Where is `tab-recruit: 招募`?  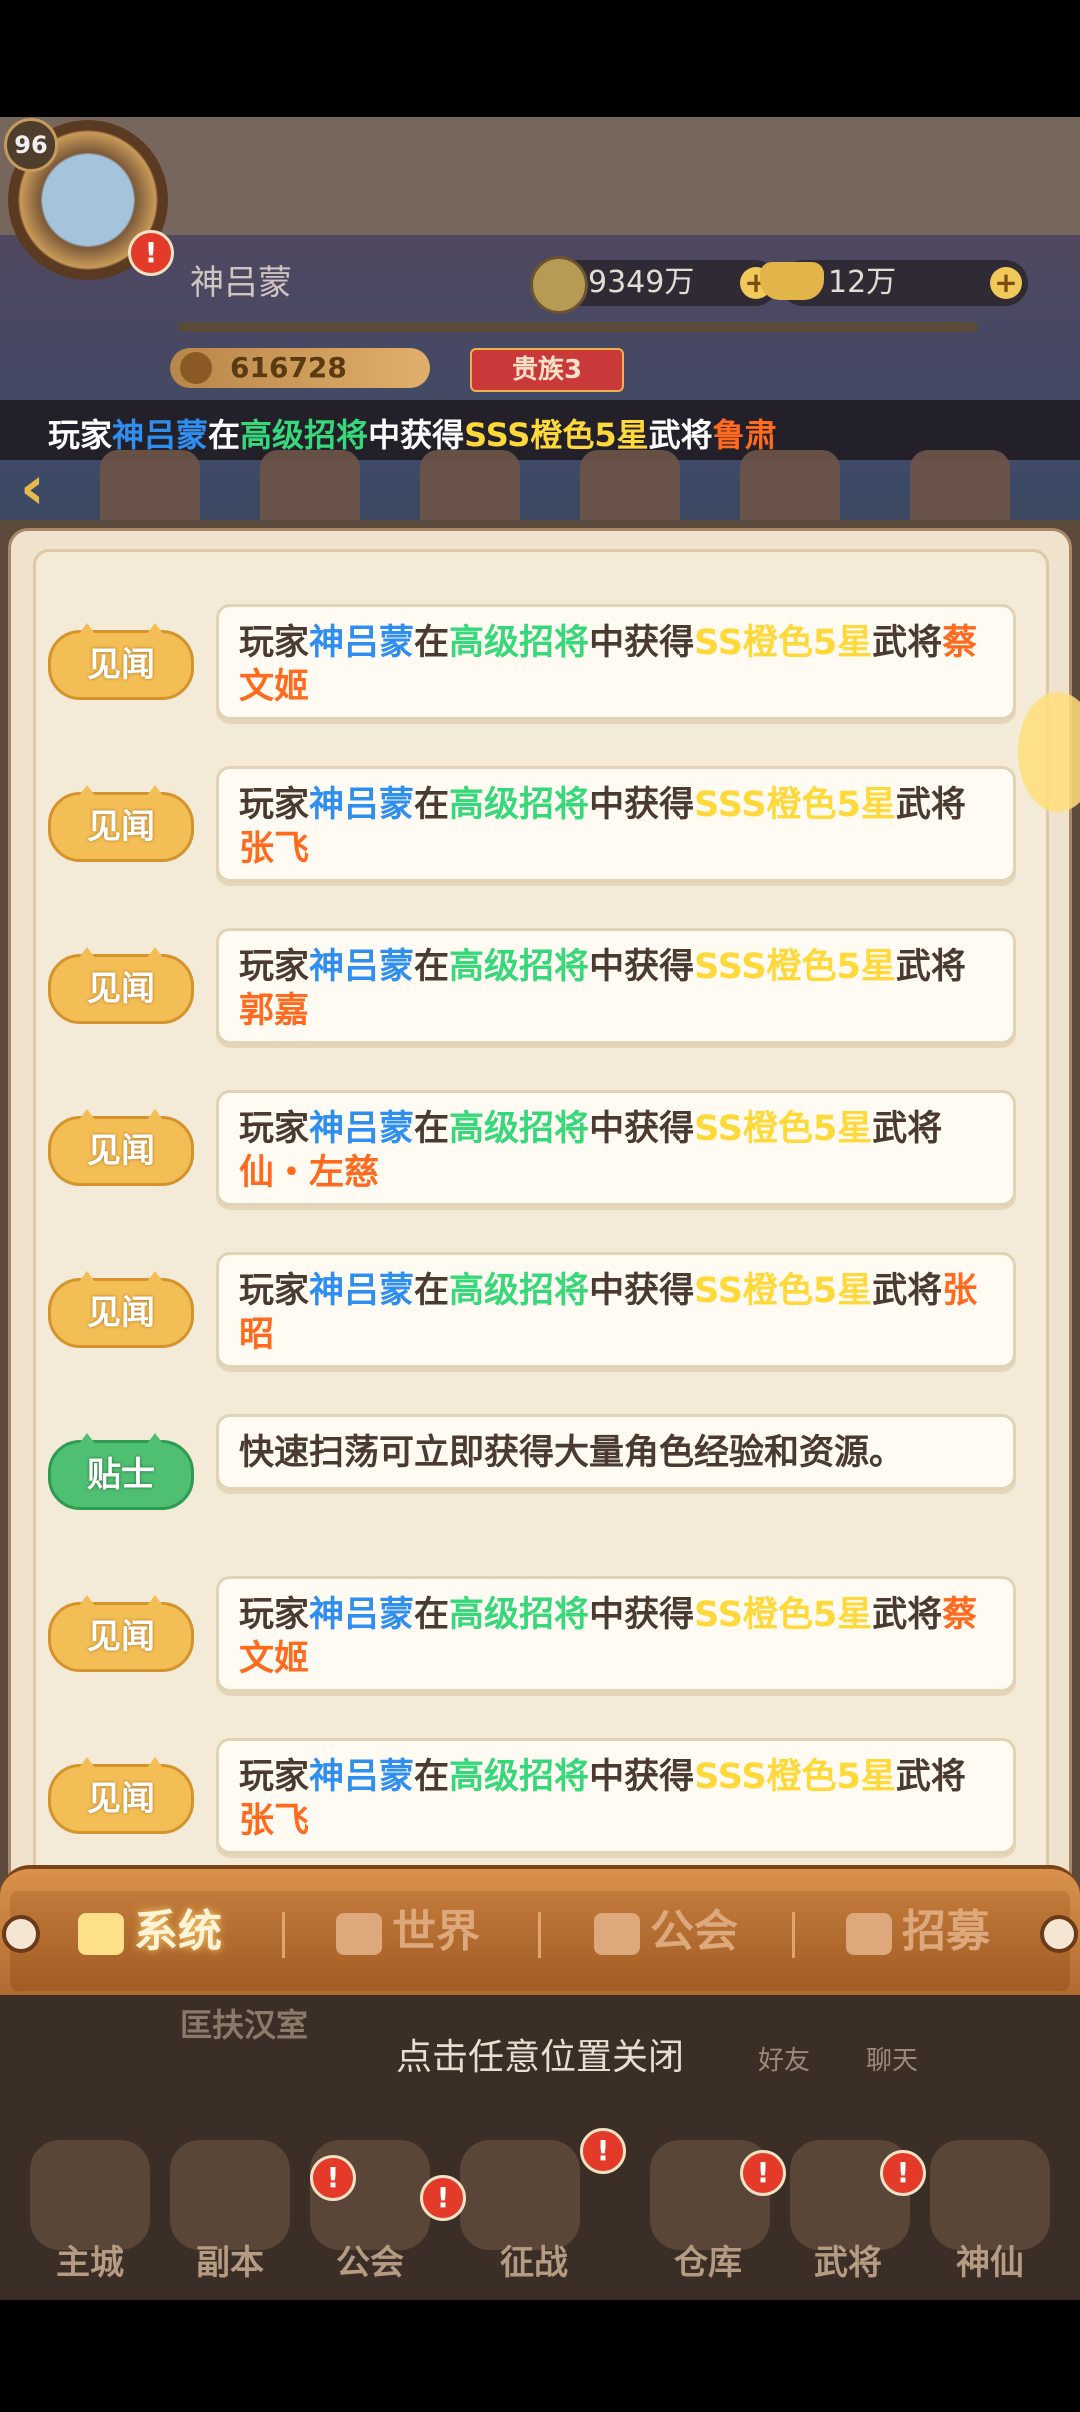 tab-recruit: 招募 is located at coordinates (918, 1932).